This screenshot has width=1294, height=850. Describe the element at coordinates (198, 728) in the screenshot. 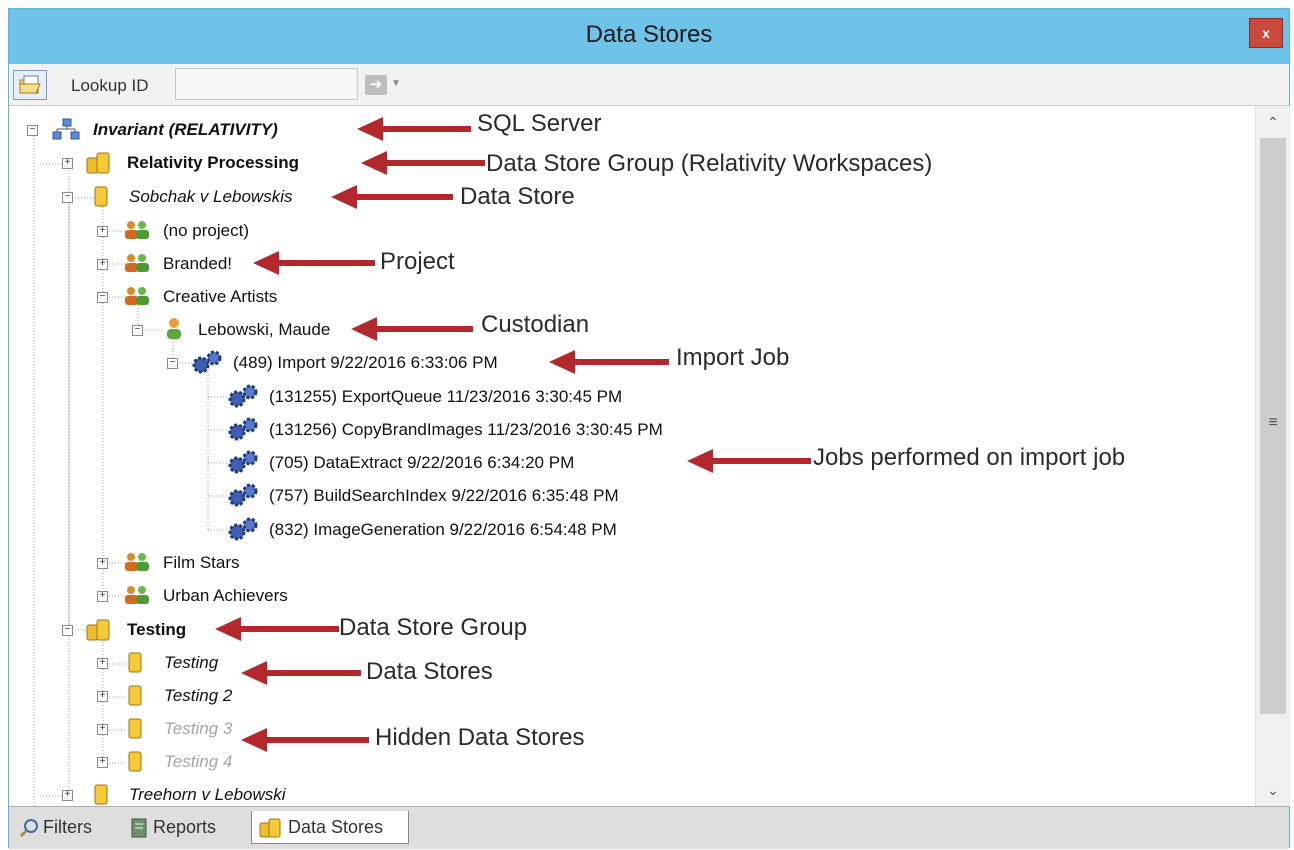

I see `hidden-store-label: Testing 3` at that location.